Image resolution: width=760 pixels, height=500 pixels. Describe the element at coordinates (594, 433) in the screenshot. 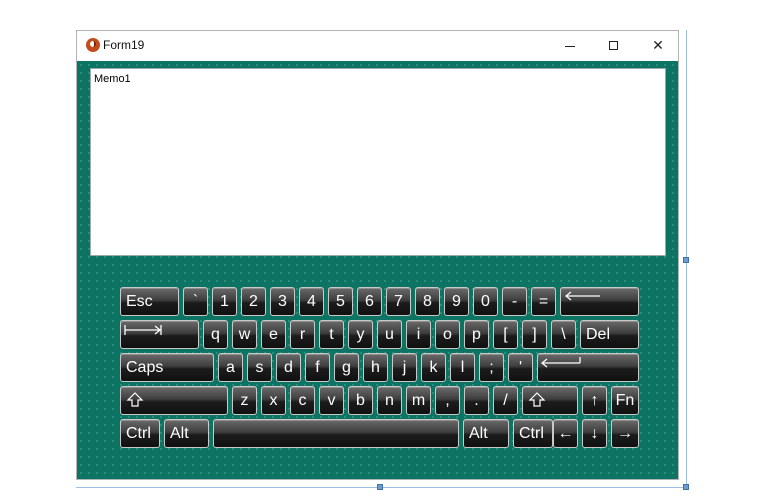

I see `key-arrow-down: ↓` at that location.